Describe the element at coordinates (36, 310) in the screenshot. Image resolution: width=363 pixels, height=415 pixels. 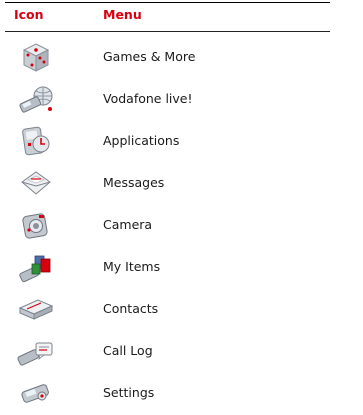
I see `contacts-icon` at that location.